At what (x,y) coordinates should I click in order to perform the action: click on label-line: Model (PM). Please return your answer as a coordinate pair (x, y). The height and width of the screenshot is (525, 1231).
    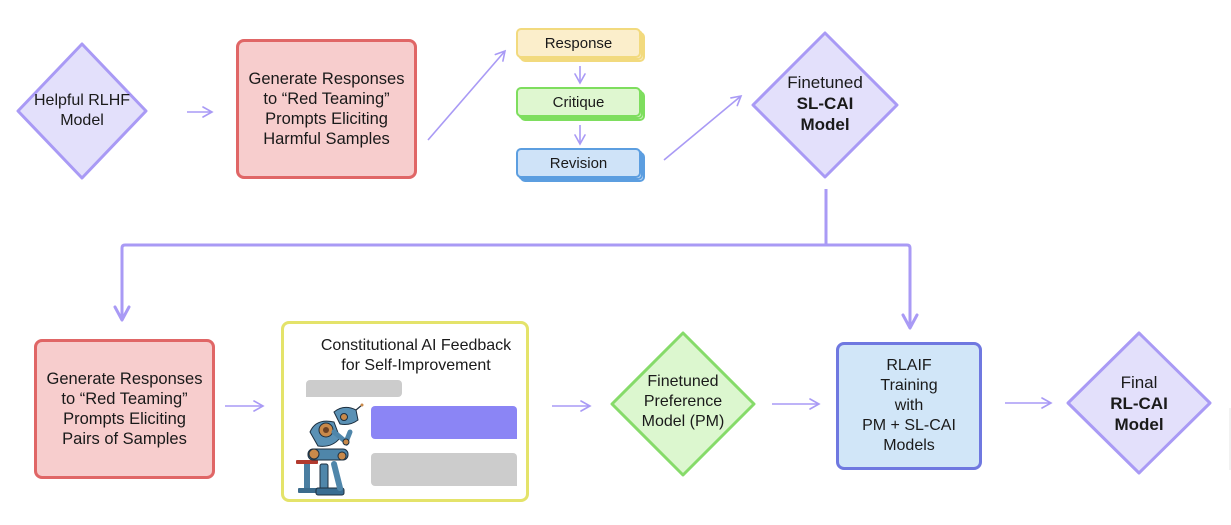
    Looking at the image, I should click on (683, 421).